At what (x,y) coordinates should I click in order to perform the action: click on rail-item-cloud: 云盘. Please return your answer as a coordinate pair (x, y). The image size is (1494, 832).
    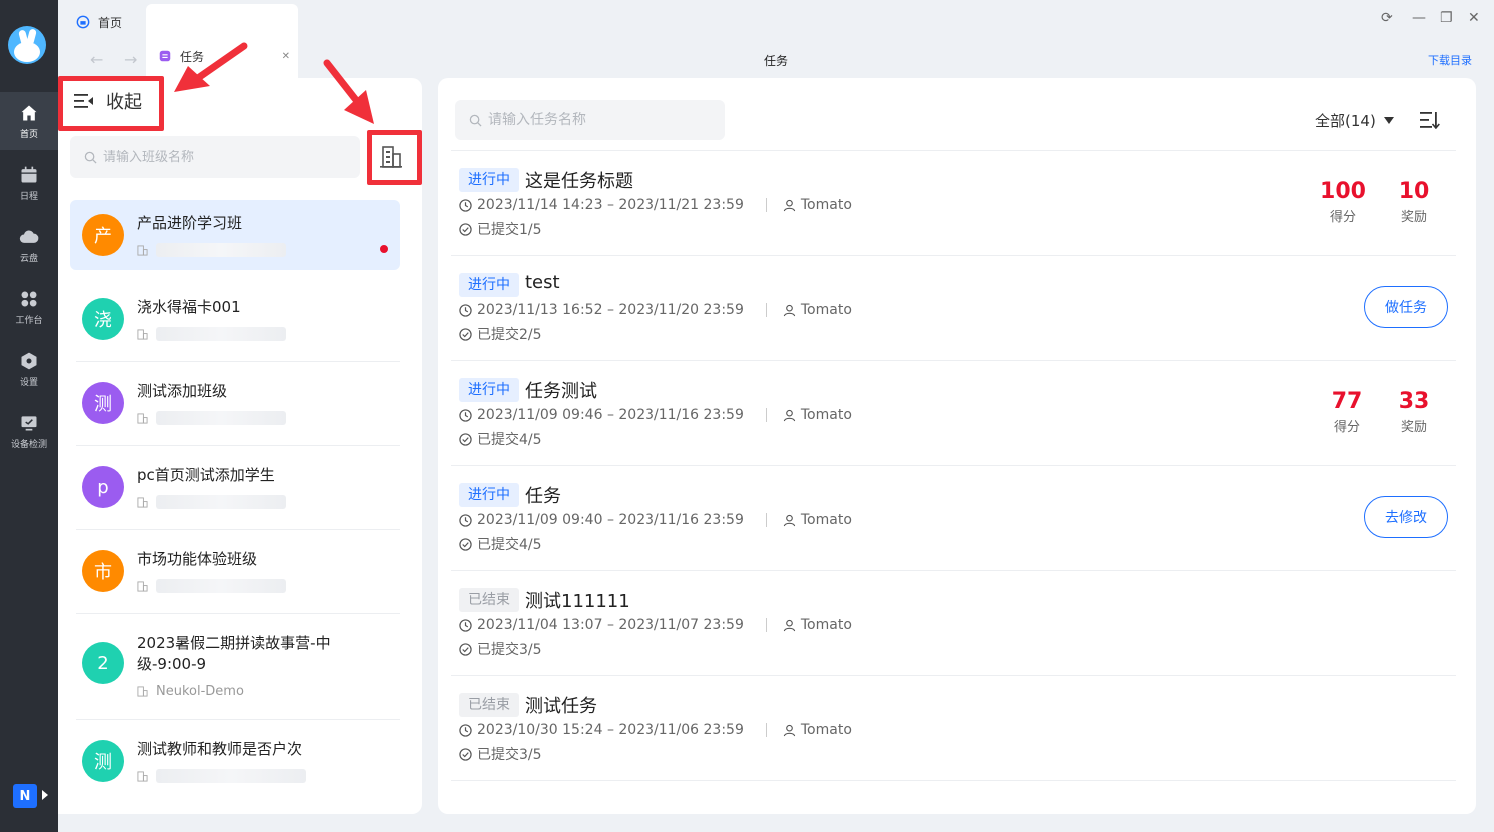
    Looking at the image, I should click on (29, 245).